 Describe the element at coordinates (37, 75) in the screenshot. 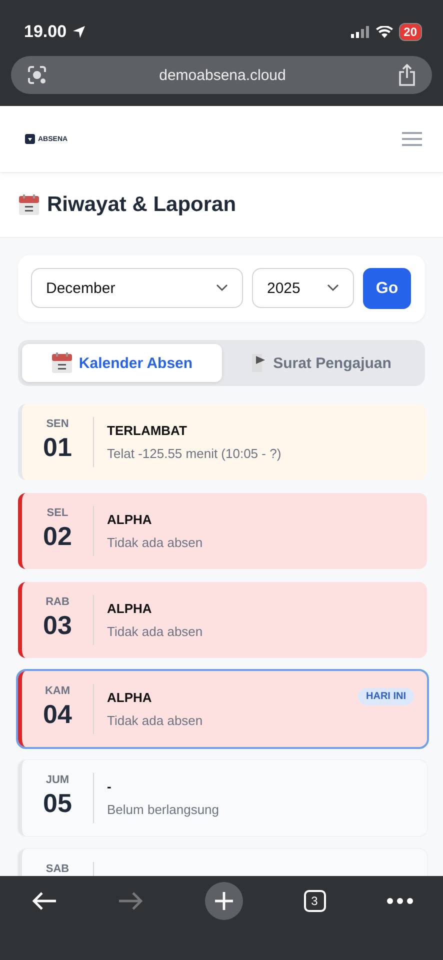

I see `camera-lens-icon` at that location.